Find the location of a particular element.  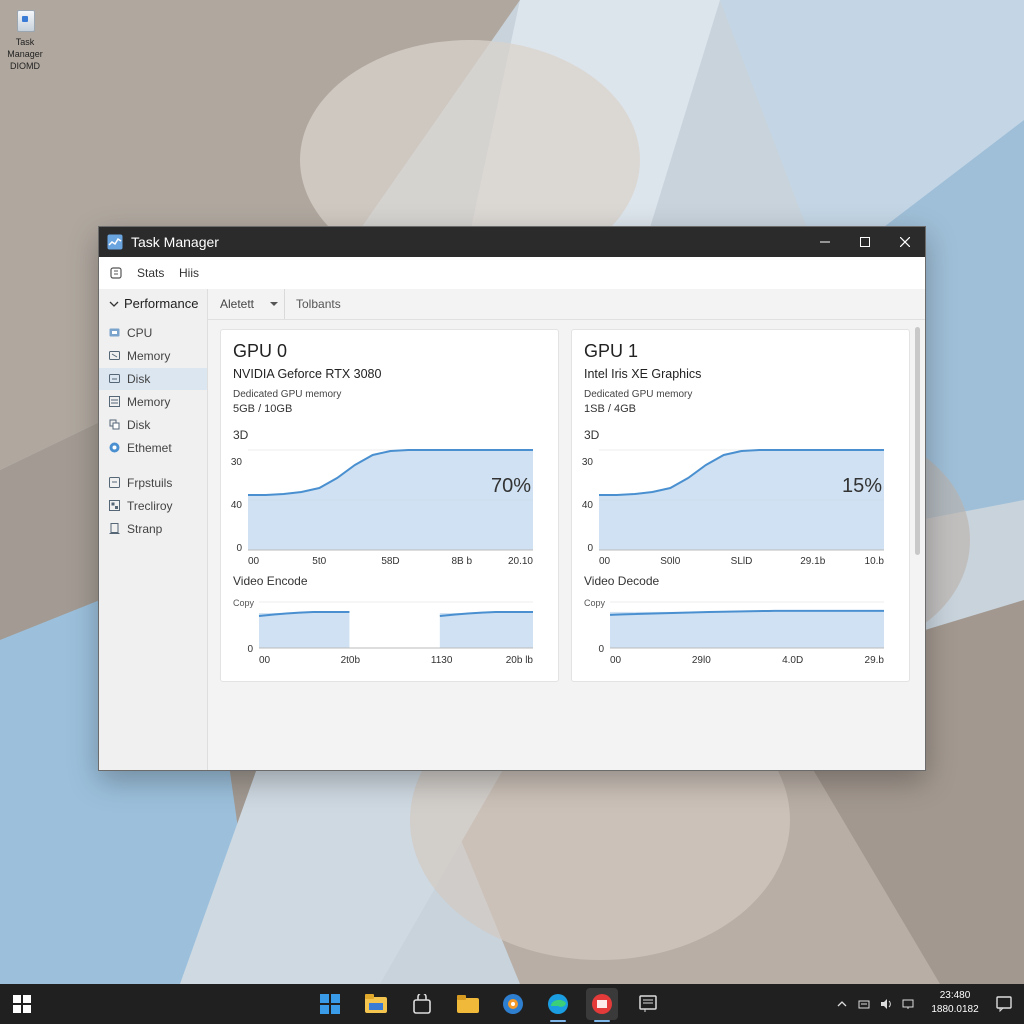

start-icon is located at coordinates (22, 1004).